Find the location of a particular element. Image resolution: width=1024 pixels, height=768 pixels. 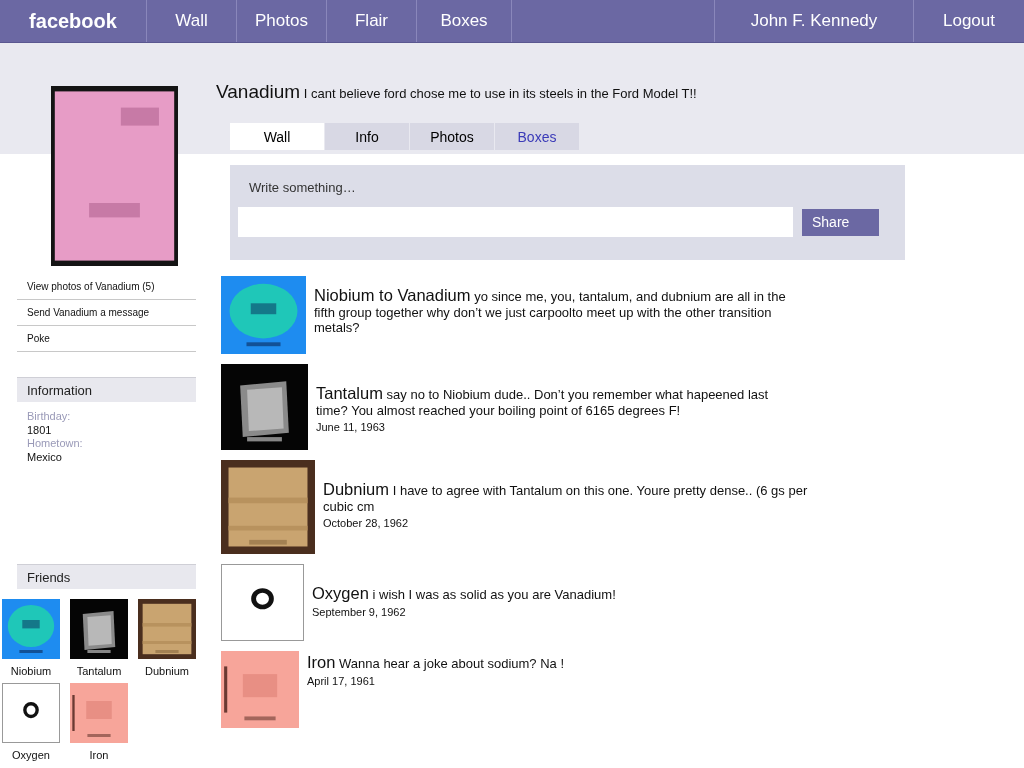

post-input-field is located at coordinates (515, 222).